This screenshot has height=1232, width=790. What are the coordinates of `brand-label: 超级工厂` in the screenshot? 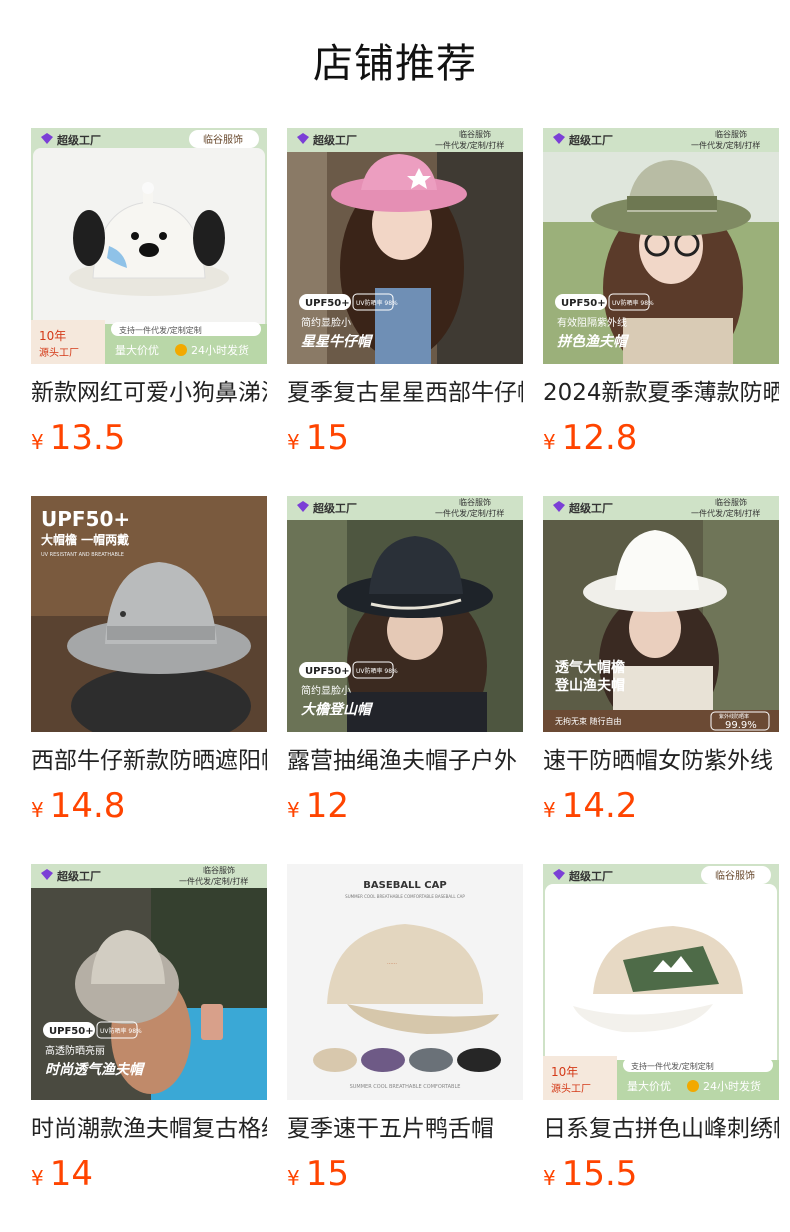 It's located at (78, 140).